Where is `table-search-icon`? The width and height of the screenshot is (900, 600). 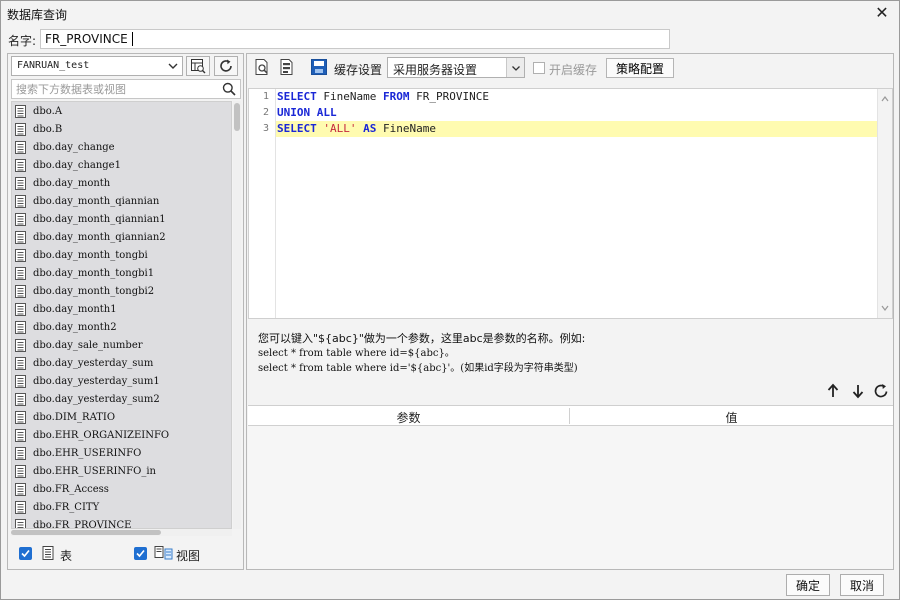 table-search-icon is located at coordinates (198, 66).